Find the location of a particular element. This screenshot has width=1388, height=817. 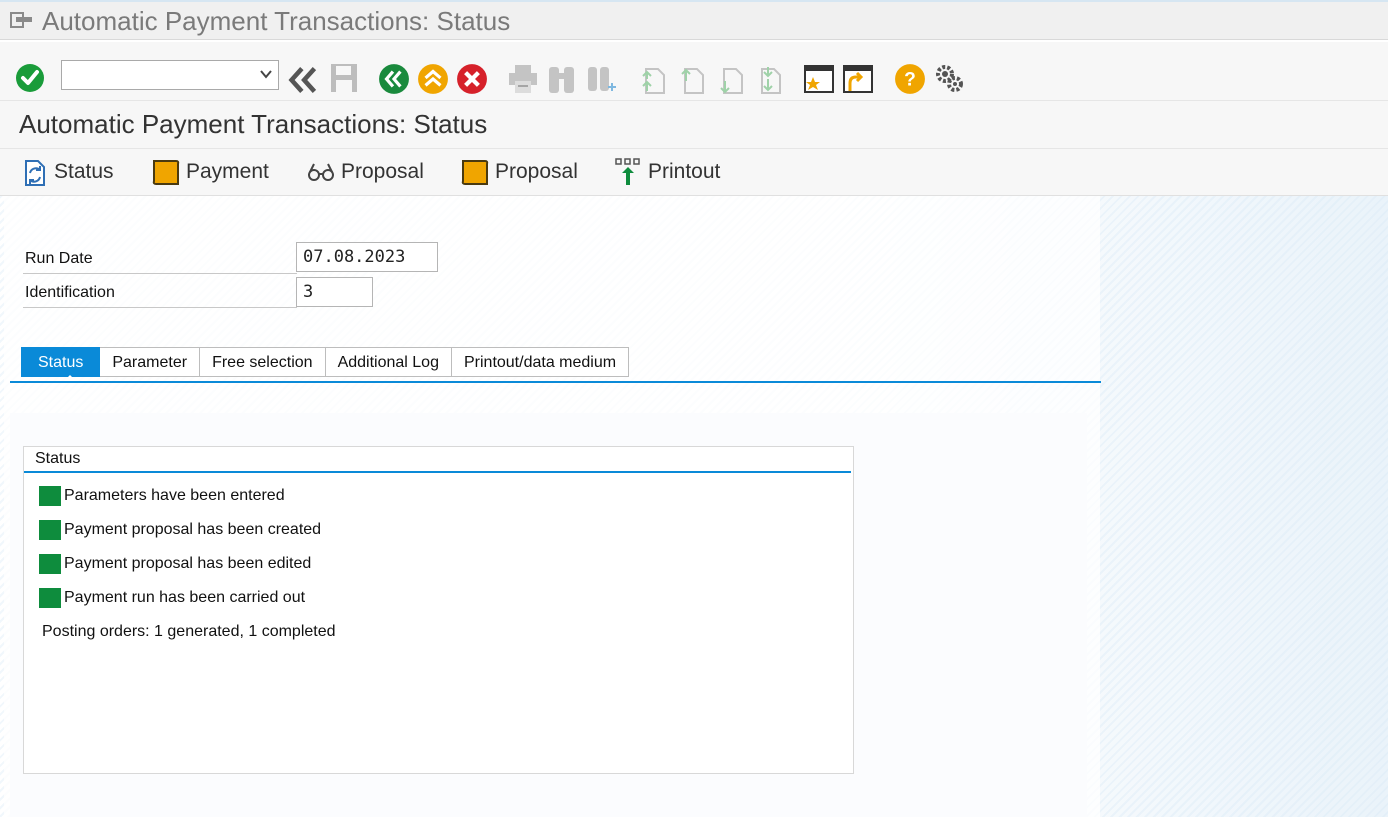

identification-input is located at coordinates (334, 292).